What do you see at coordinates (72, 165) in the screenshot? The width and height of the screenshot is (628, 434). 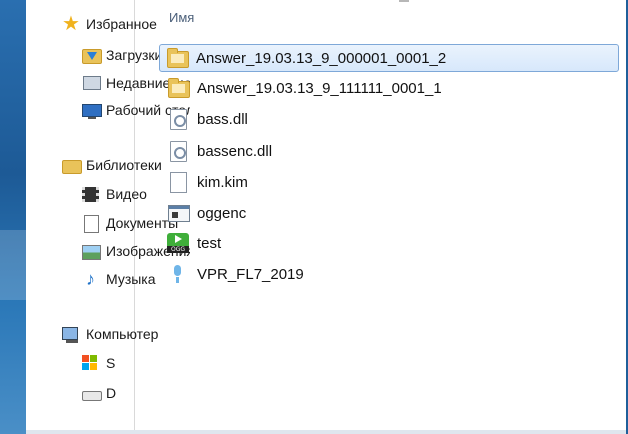 I see `libraries-icon` at bounding box center [72, 165].